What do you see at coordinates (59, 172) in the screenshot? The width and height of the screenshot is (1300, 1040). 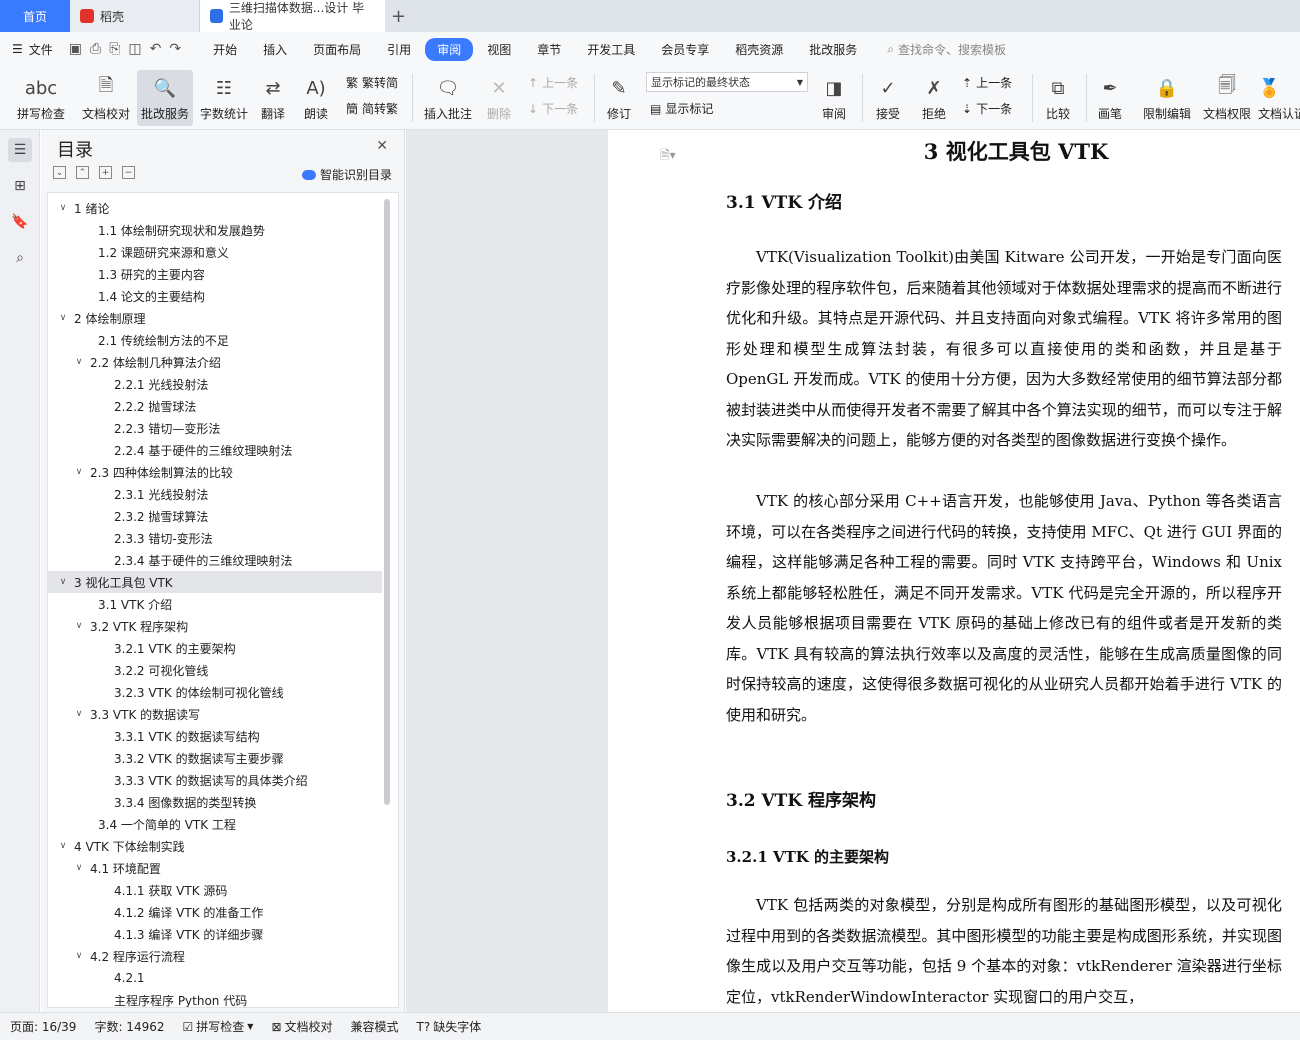 I see `expand-all-icon: ⌄` at bounding box center [59, 172].